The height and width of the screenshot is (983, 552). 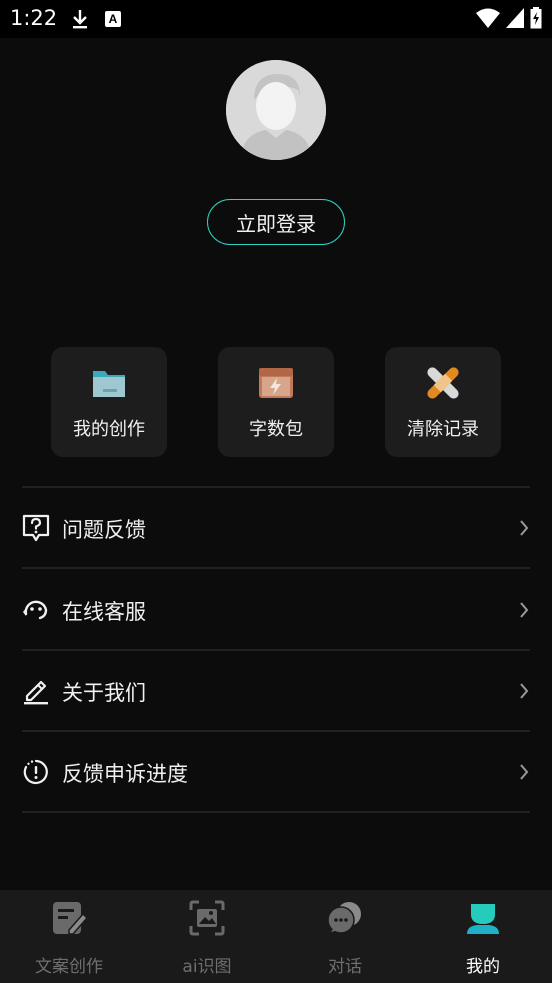 I want to click on tile-label: 我的创作, so click(x=109, y=429).